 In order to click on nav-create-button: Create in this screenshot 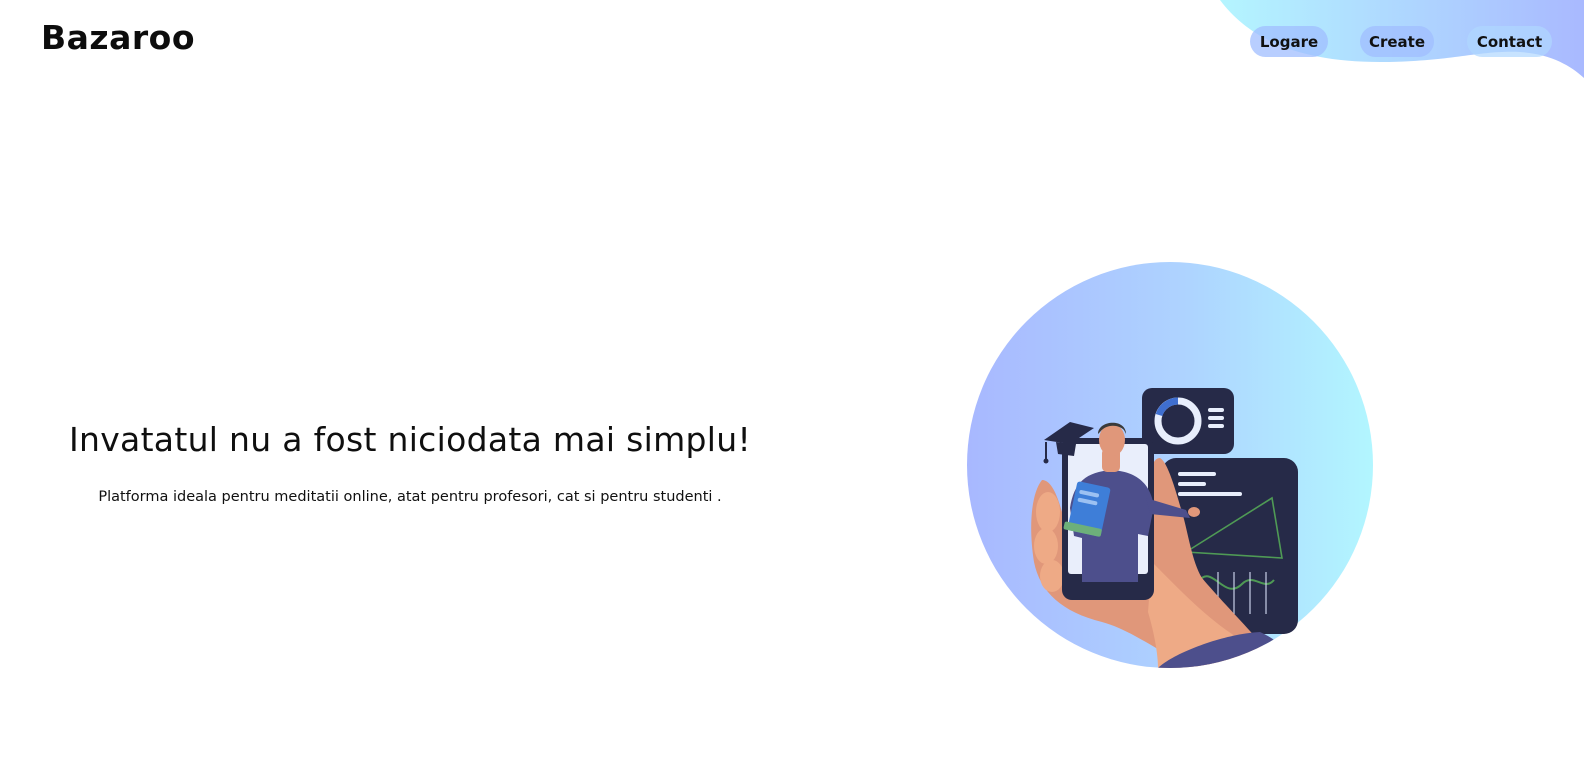, I will do `click(1397, 41)`.